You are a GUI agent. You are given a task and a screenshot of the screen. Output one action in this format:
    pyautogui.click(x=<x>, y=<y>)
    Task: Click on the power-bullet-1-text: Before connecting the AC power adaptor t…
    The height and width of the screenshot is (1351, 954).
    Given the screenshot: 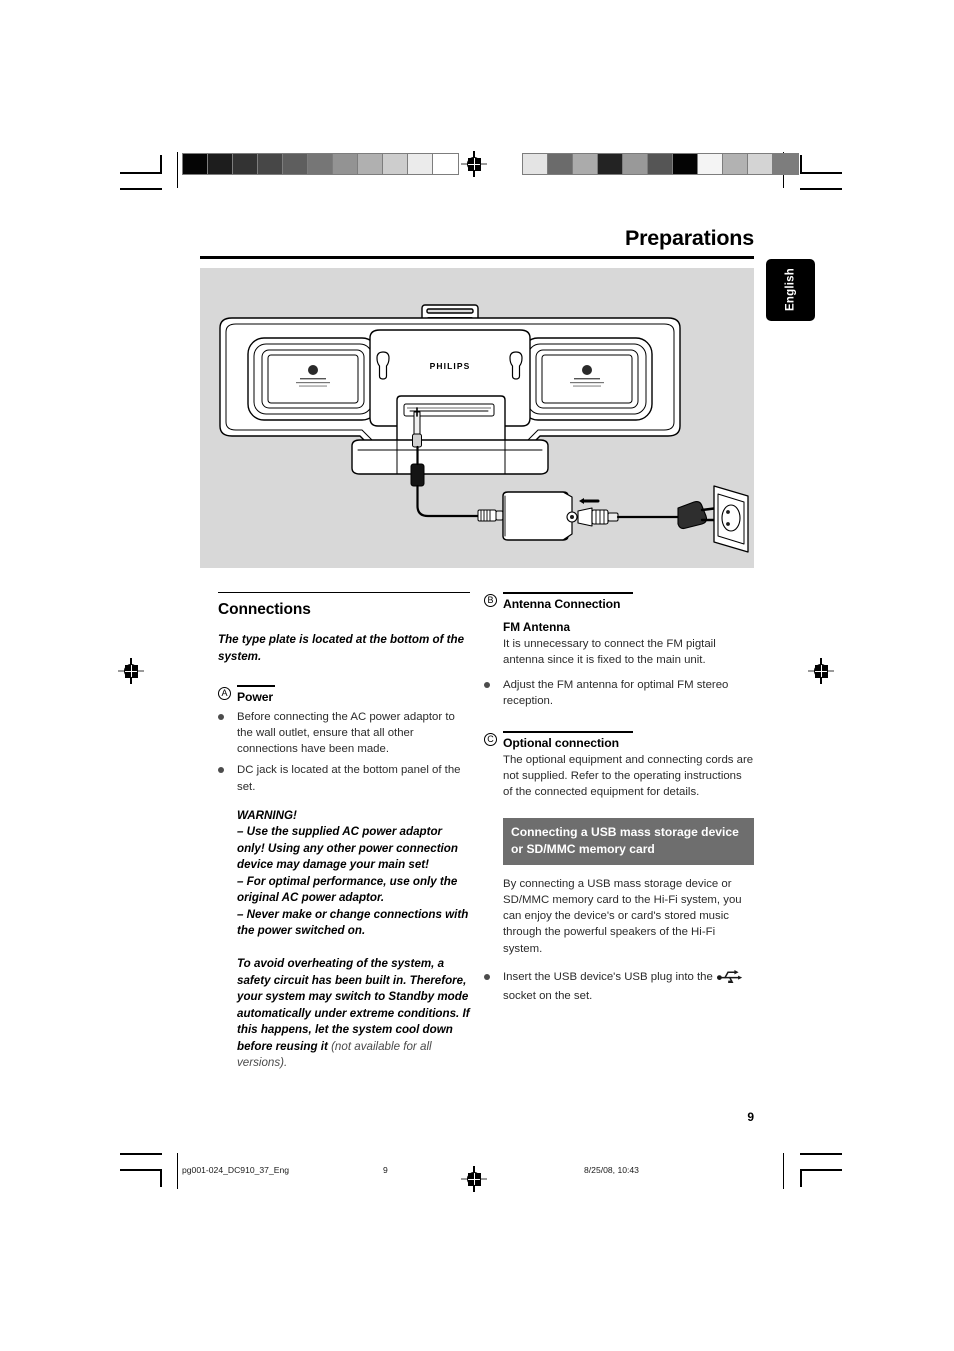 What is the action you would take?
    pyautogui.click(x=346, y=733)
    